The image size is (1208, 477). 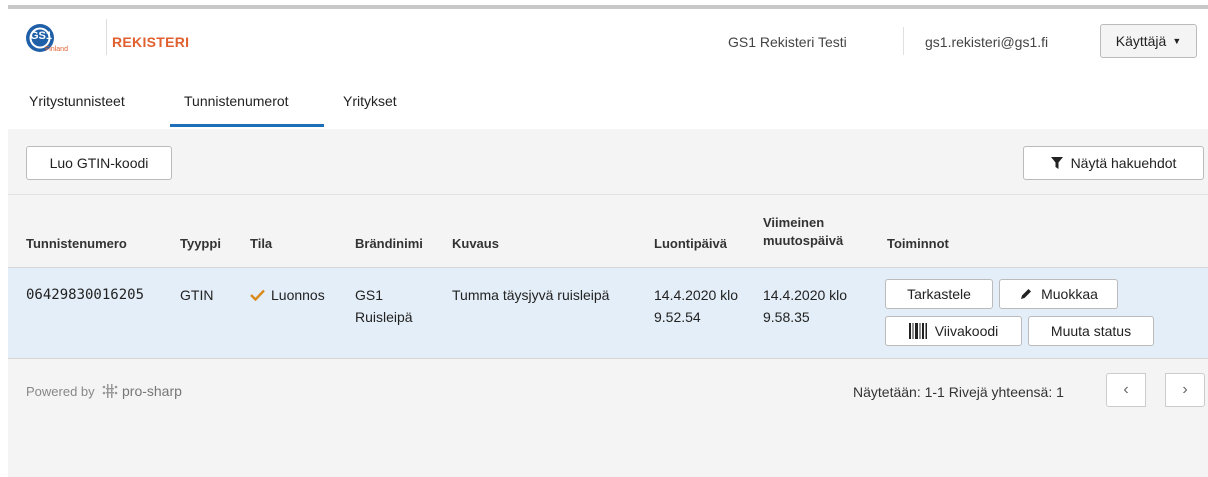 I want to click on barcode-icon, so click(x=917, y=331).